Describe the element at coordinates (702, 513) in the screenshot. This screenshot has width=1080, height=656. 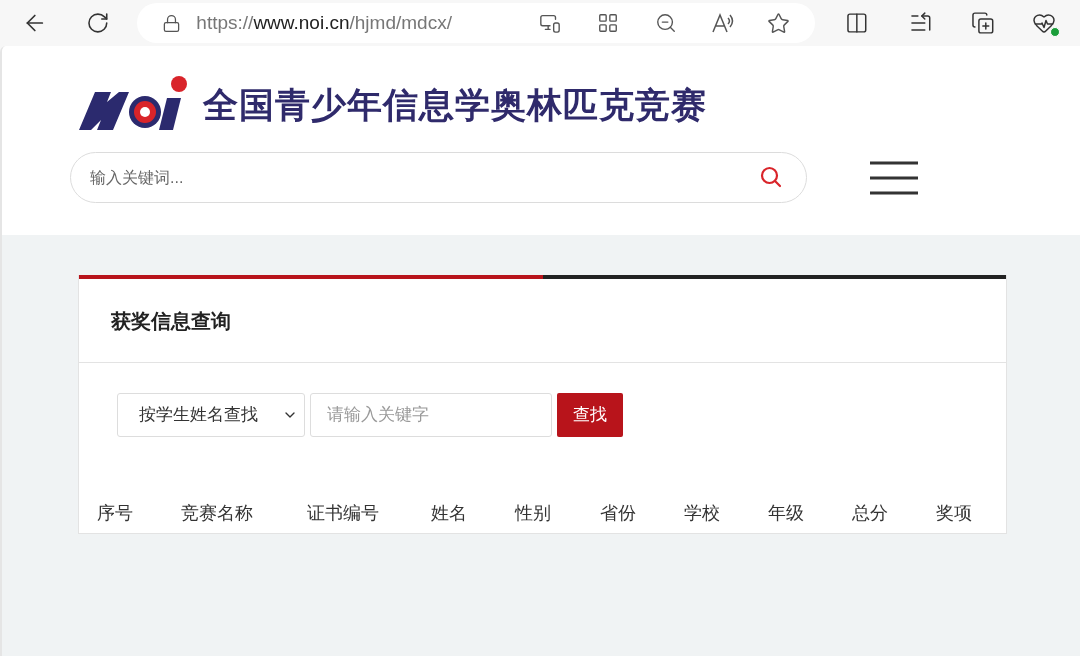
I see `column-header: 学校` at that location.